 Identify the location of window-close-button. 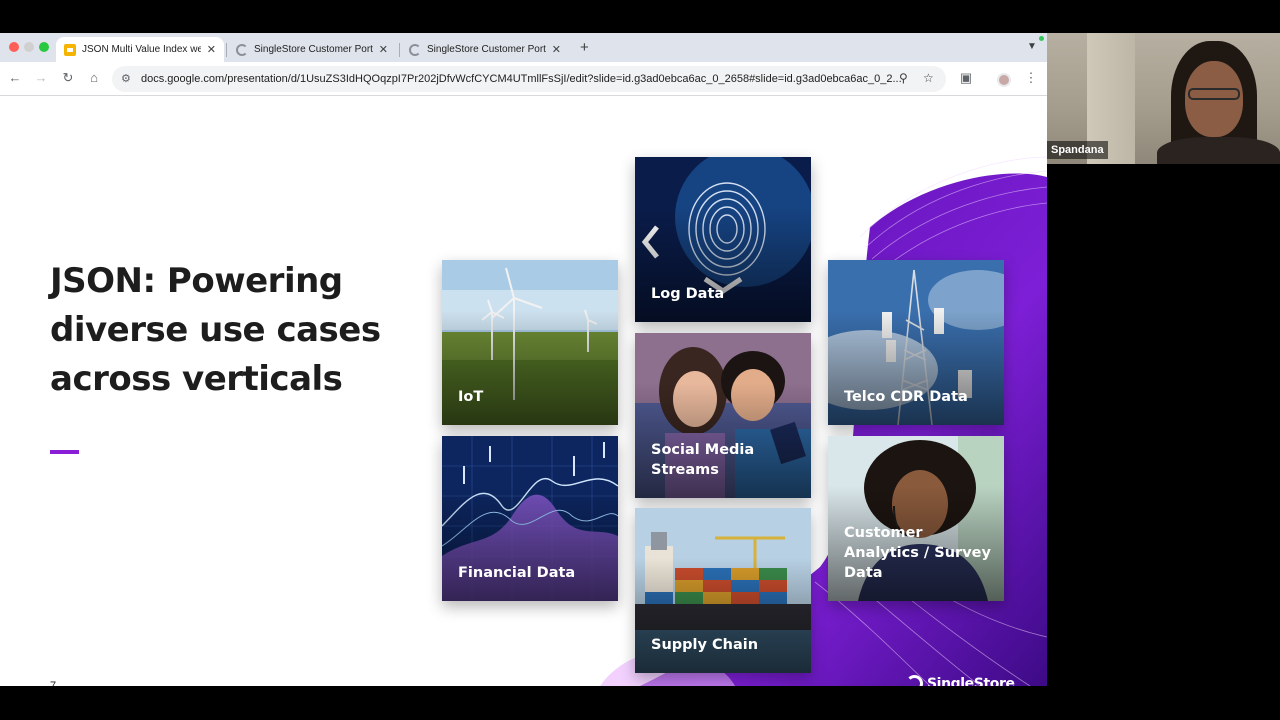
(14, 47).